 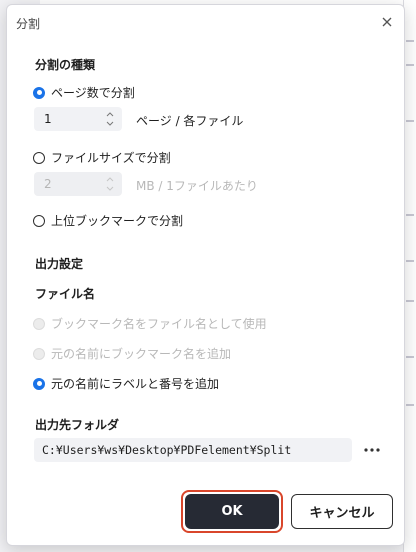 I want to click on radio-use-bookmark-name: ブックマーク名をファイル名として使用, so click(x=150, y=323).